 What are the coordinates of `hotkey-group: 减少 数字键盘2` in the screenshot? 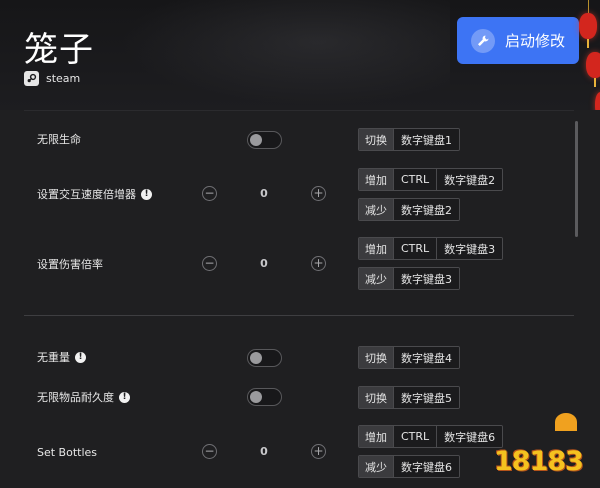 It's located at (409, 209).